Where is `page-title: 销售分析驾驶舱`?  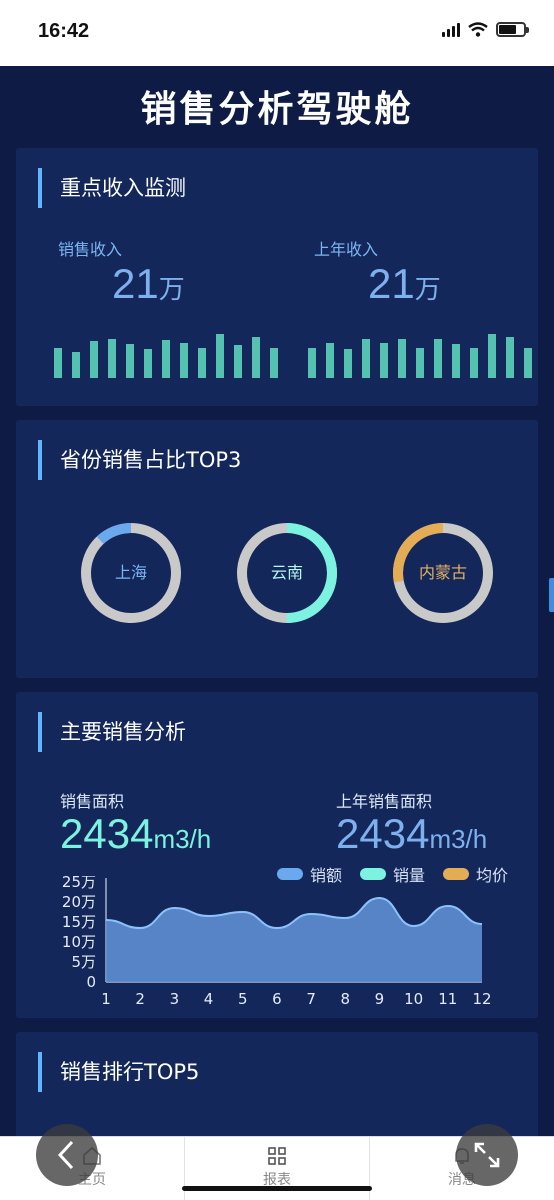 page-title: 销售分析驾驶舱 is located at coordinates (277, 109).